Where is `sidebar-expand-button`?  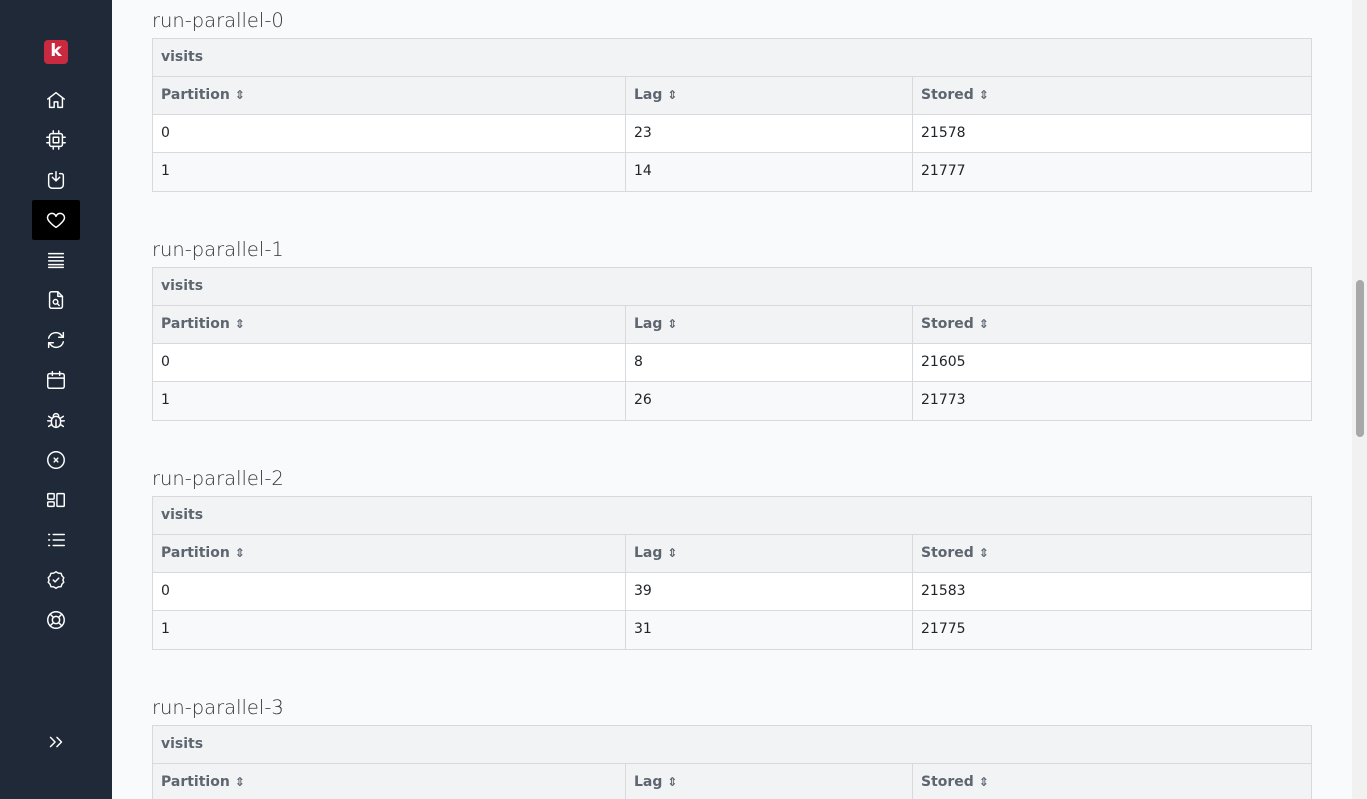
sidebar-expand-button is located at coordinates (56, 742).